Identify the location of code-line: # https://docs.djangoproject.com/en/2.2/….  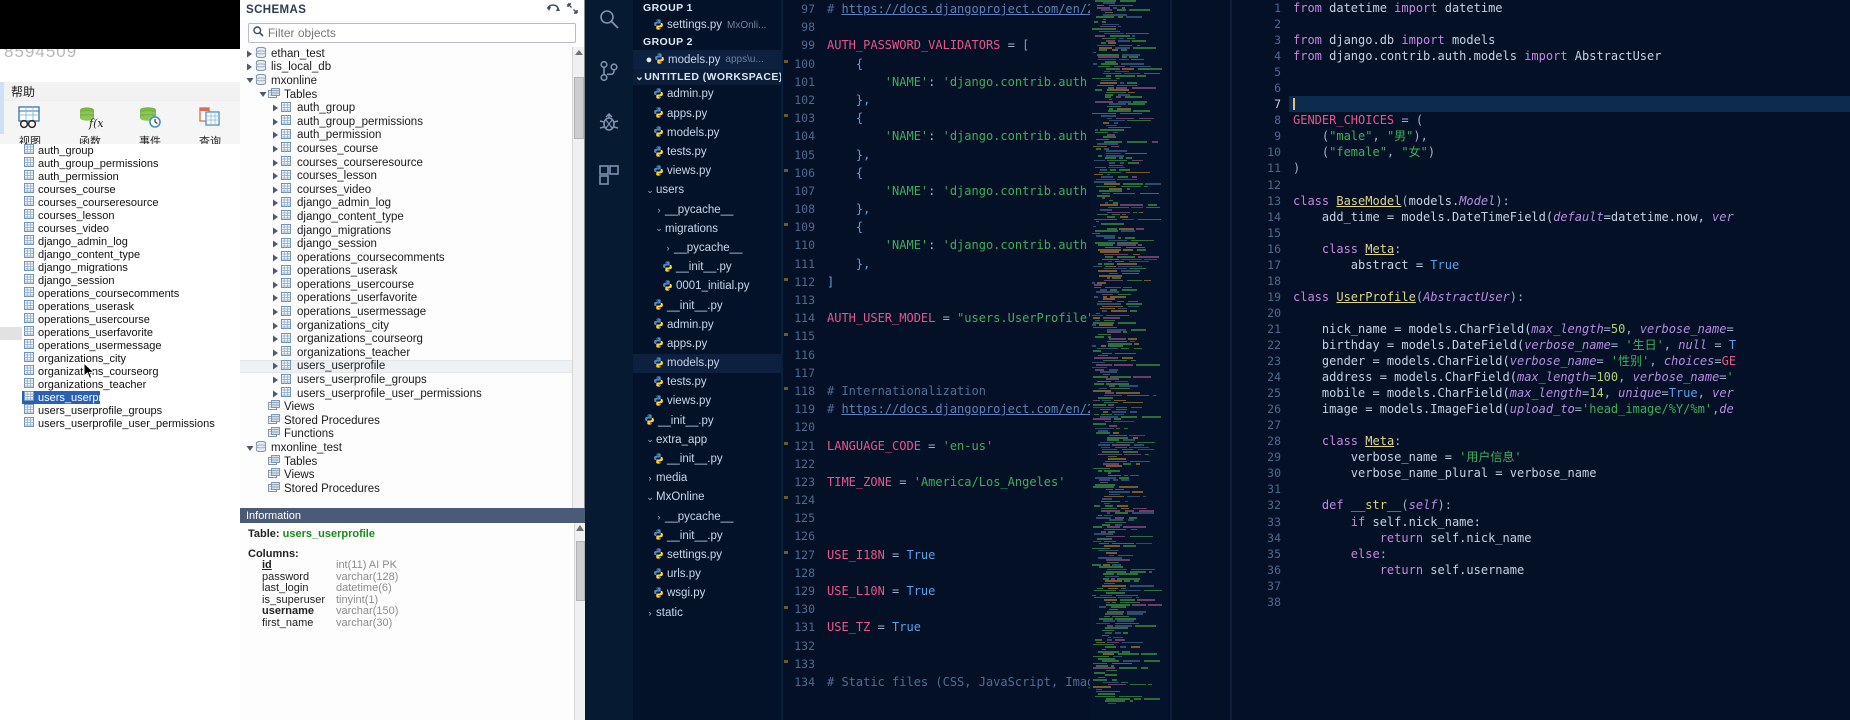
(956, 9).